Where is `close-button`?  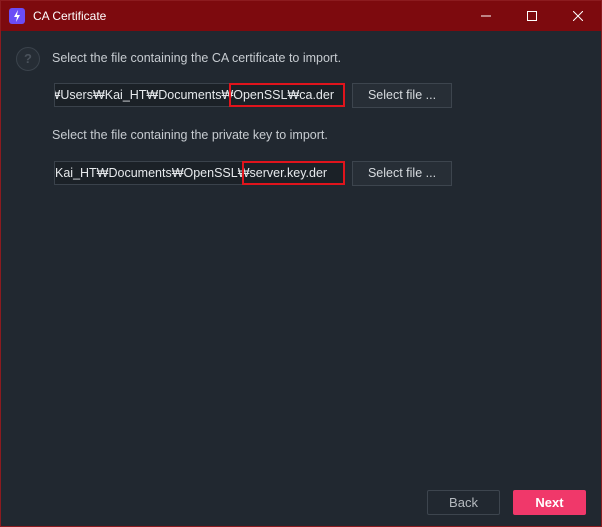
close-button is located at coordinates (578, 16).